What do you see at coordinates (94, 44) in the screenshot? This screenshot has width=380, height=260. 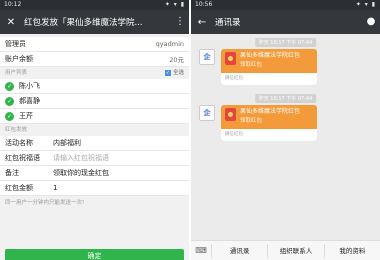 I see `admin-row: 管理员 qyadmin` at bounding box center [94, 44].